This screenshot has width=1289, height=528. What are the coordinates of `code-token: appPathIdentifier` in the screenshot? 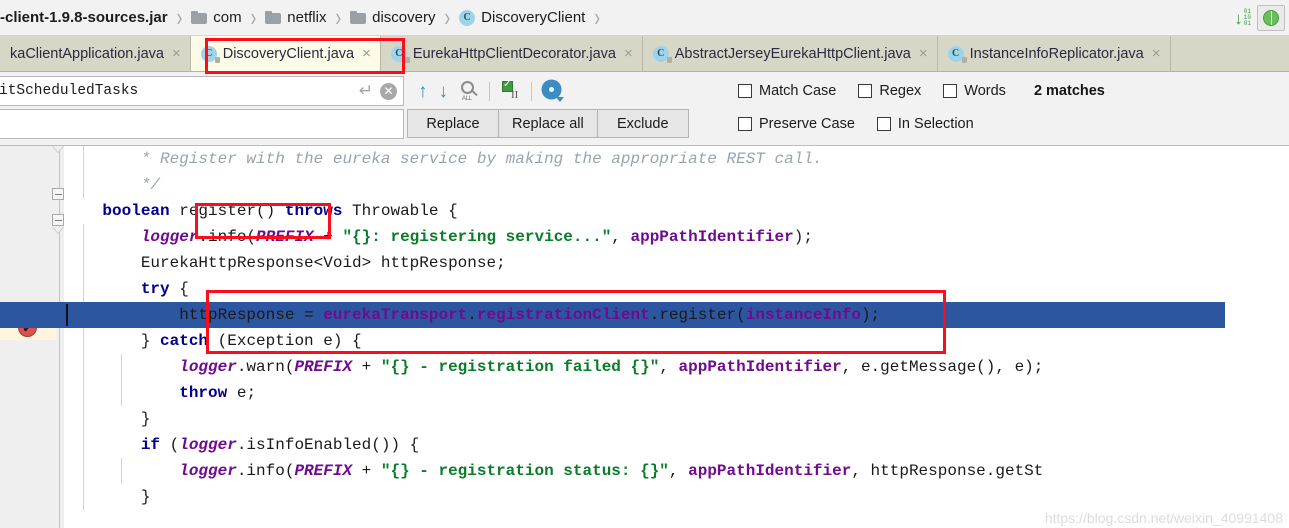 It's located at (770, 471).